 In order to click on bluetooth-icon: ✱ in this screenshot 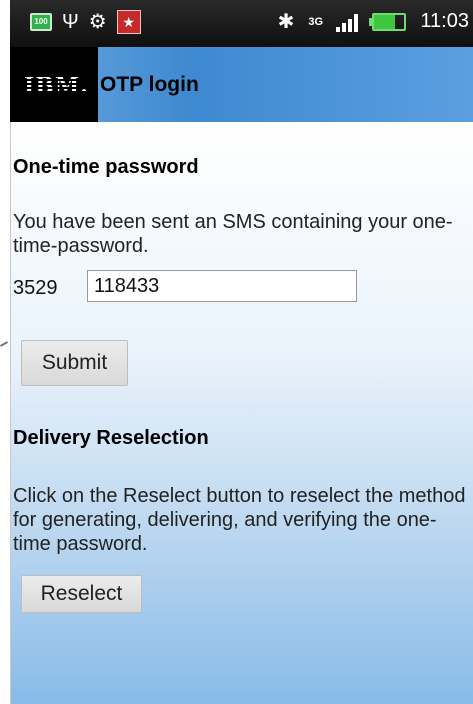, I will do `click(286, 21)`.